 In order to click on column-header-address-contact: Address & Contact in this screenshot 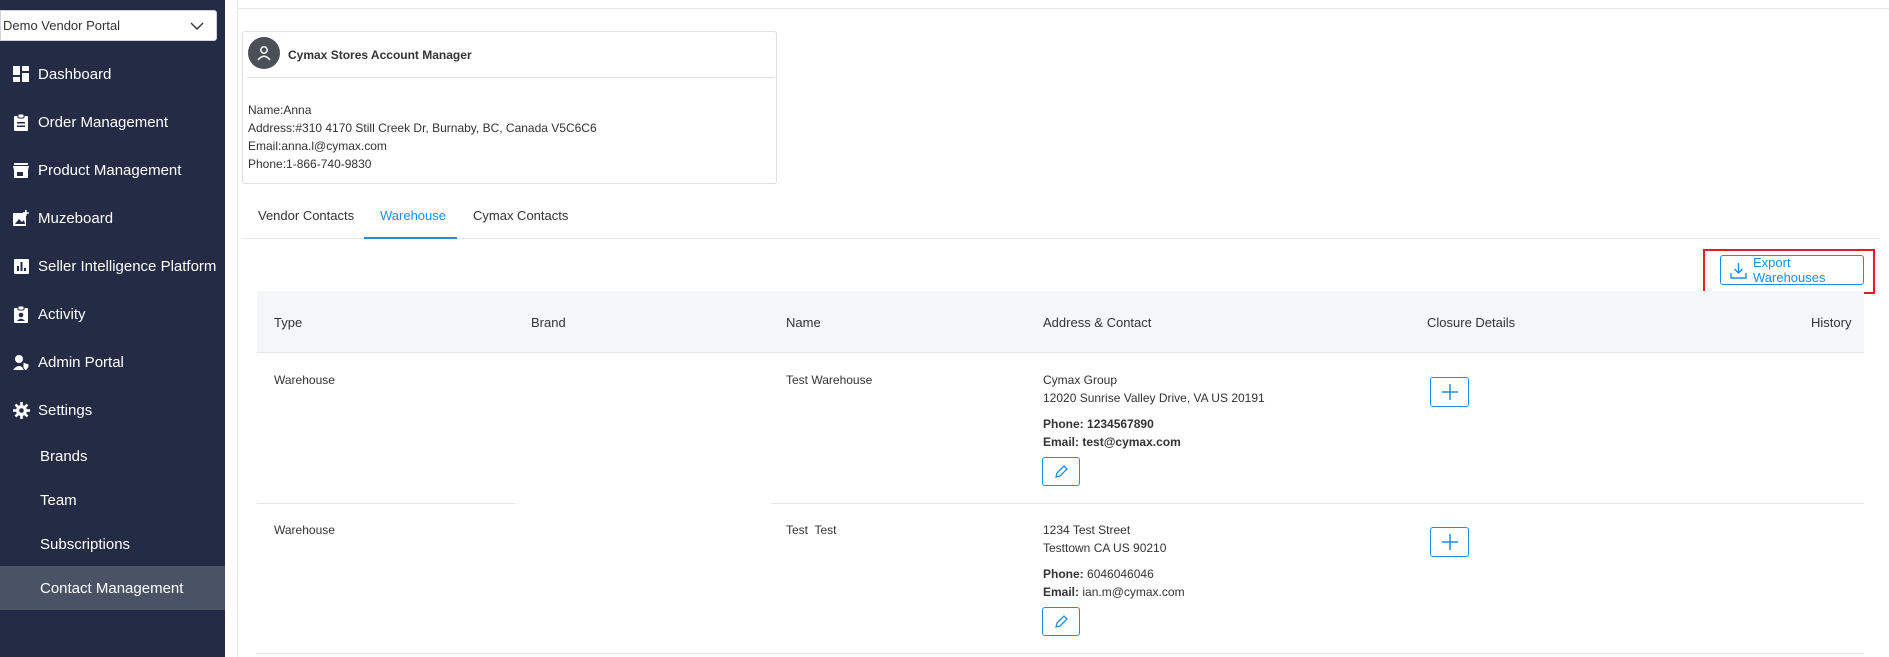, I will do `click(1097, 322)`.